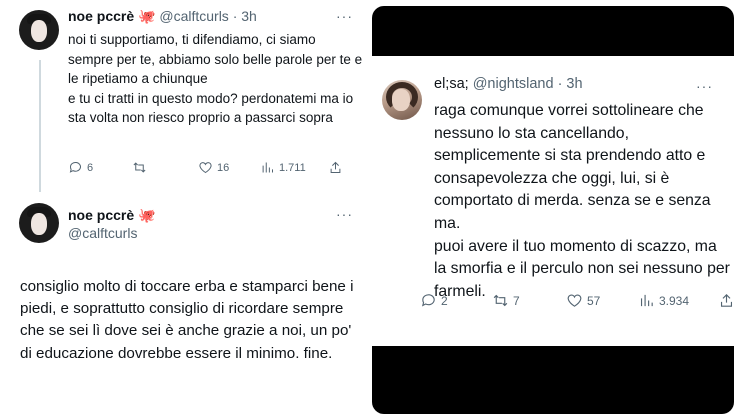 This screenshot has height=420, width=740. I want to click on like-button: 57, so click(602, 300).